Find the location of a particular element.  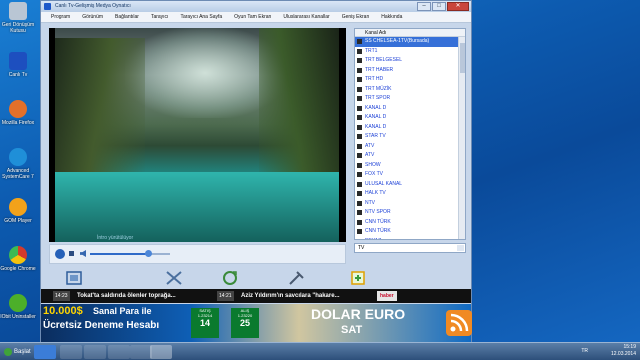

channel-item: NTV is located at coordinates (410, 204).